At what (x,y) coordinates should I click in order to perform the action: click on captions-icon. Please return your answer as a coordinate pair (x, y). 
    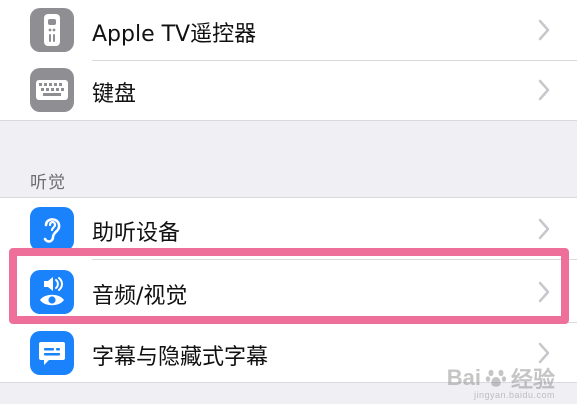
    Looking at the image, I should click on (52, 353).